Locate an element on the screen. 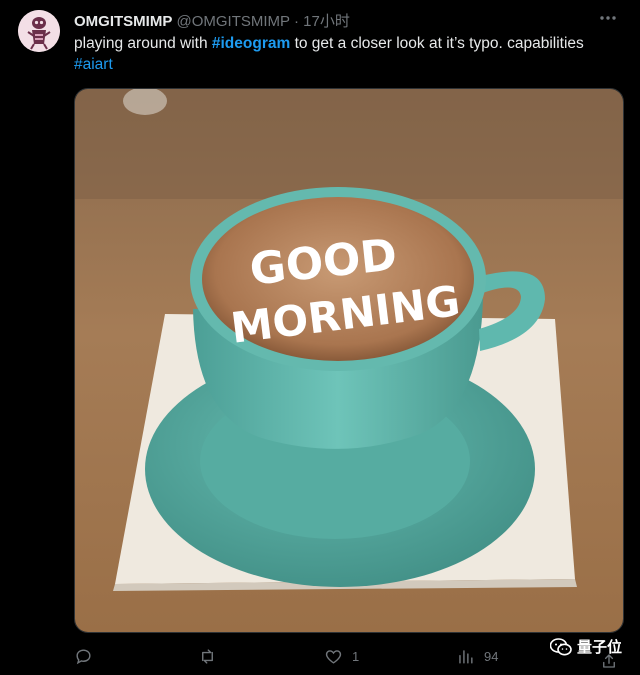  retweet-icon is located at coordinates (207, 656).